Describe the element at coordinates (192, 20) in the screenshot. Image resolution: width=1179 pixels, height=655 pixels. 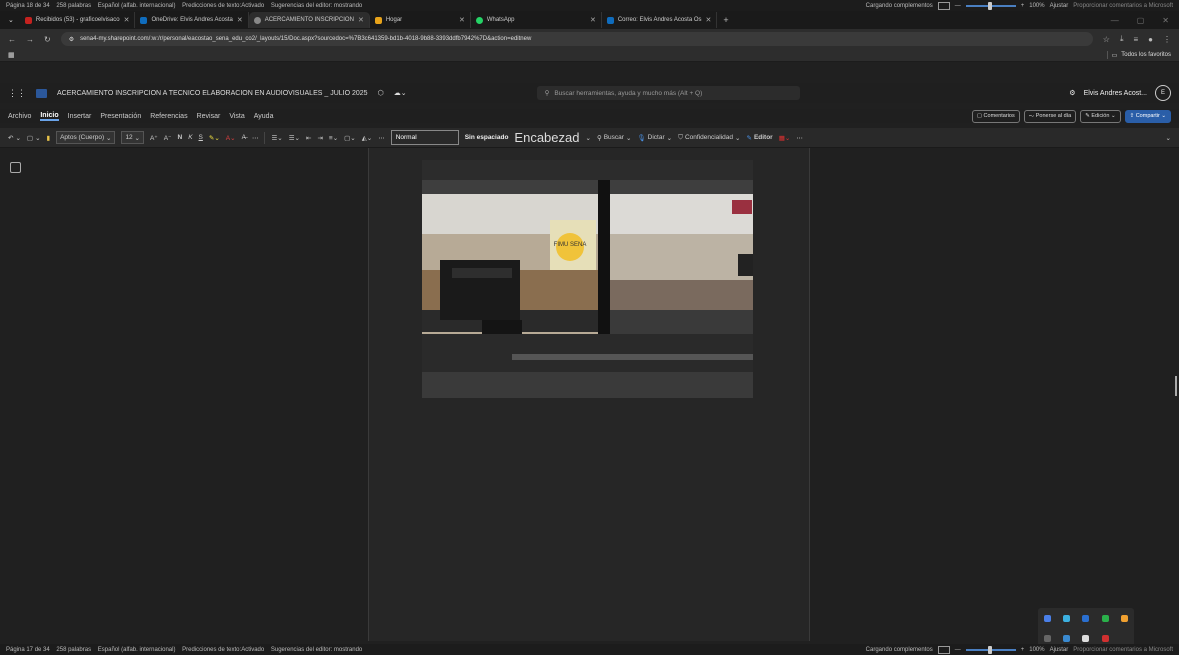
I see `tab-onedrive: OneDrive: Elvis Andres Acosta ✕` at that location.